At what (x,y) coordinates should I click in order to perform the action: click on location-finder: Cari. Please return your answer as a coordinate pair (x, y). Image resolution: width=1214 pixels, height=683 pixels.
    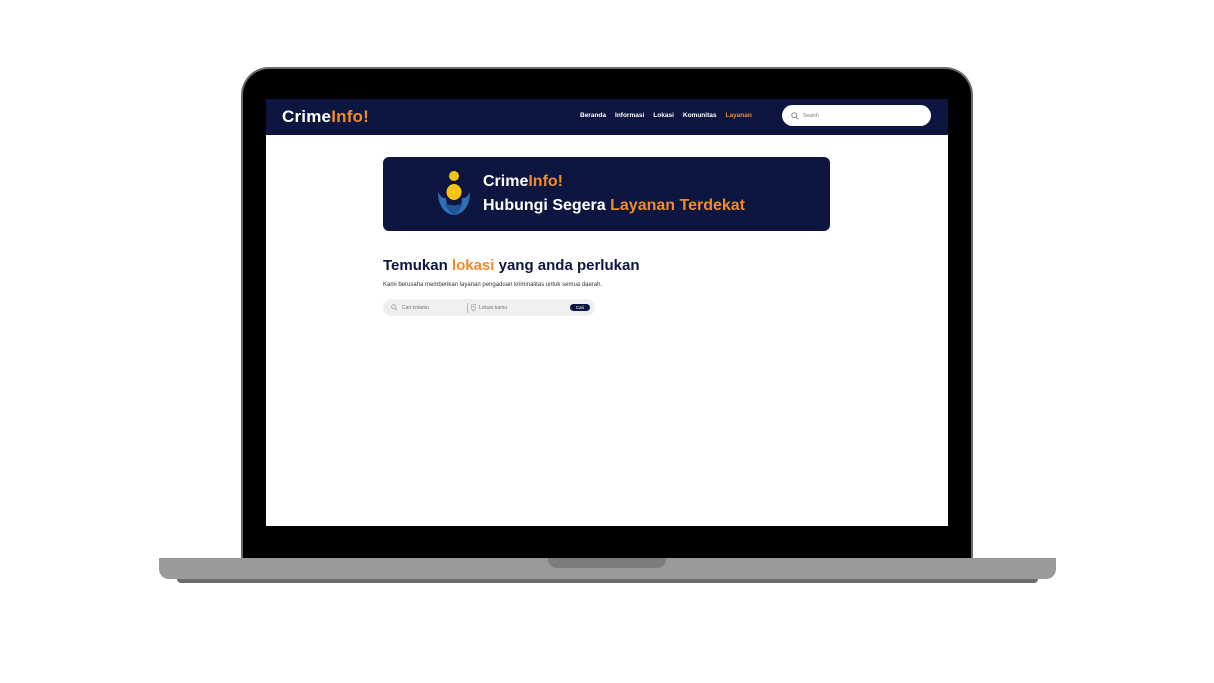
    Looking at the image, I should click on (489, 307).